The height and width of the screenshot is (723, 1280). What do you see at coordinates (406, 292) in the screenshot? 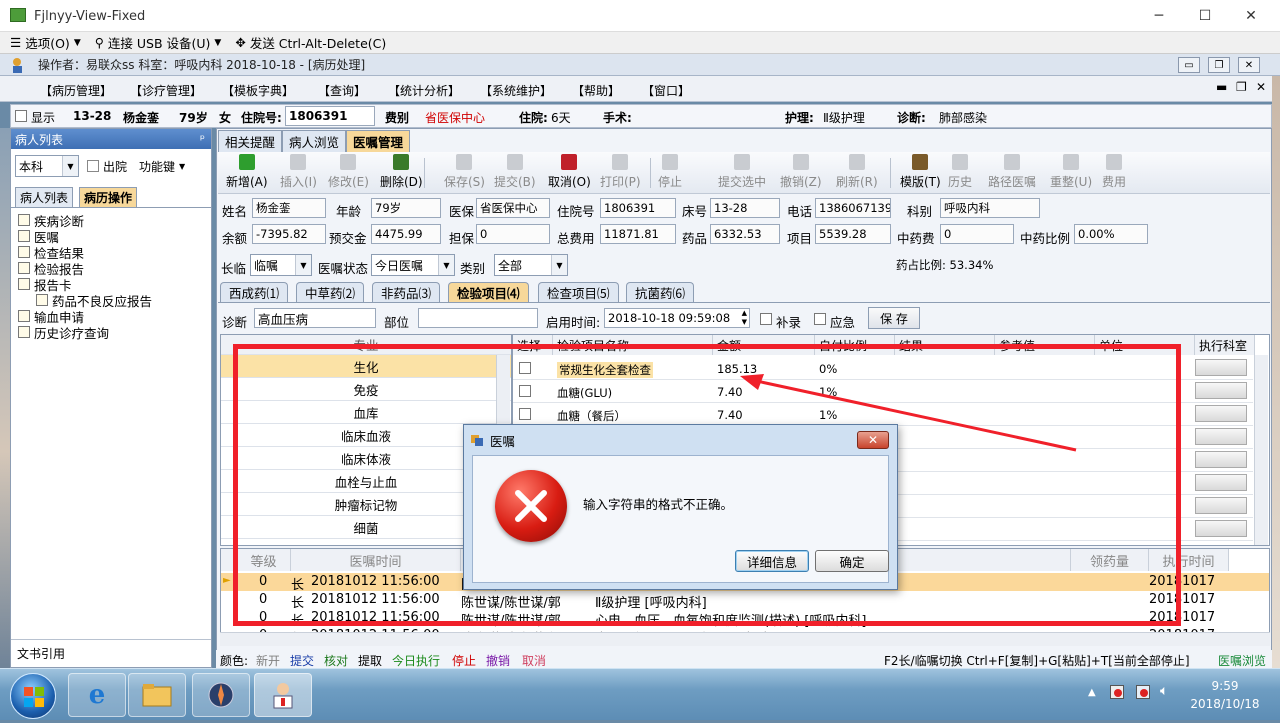
I see `tab-non-drug: 非药品⑶` at bounding box center [406, 292].